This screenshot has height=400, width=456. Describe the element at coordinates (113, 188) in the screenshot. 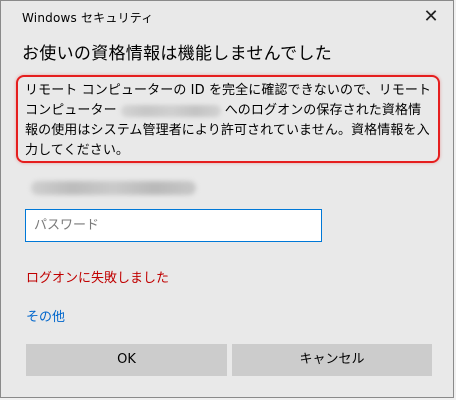

I see `redacted-username` at that location.